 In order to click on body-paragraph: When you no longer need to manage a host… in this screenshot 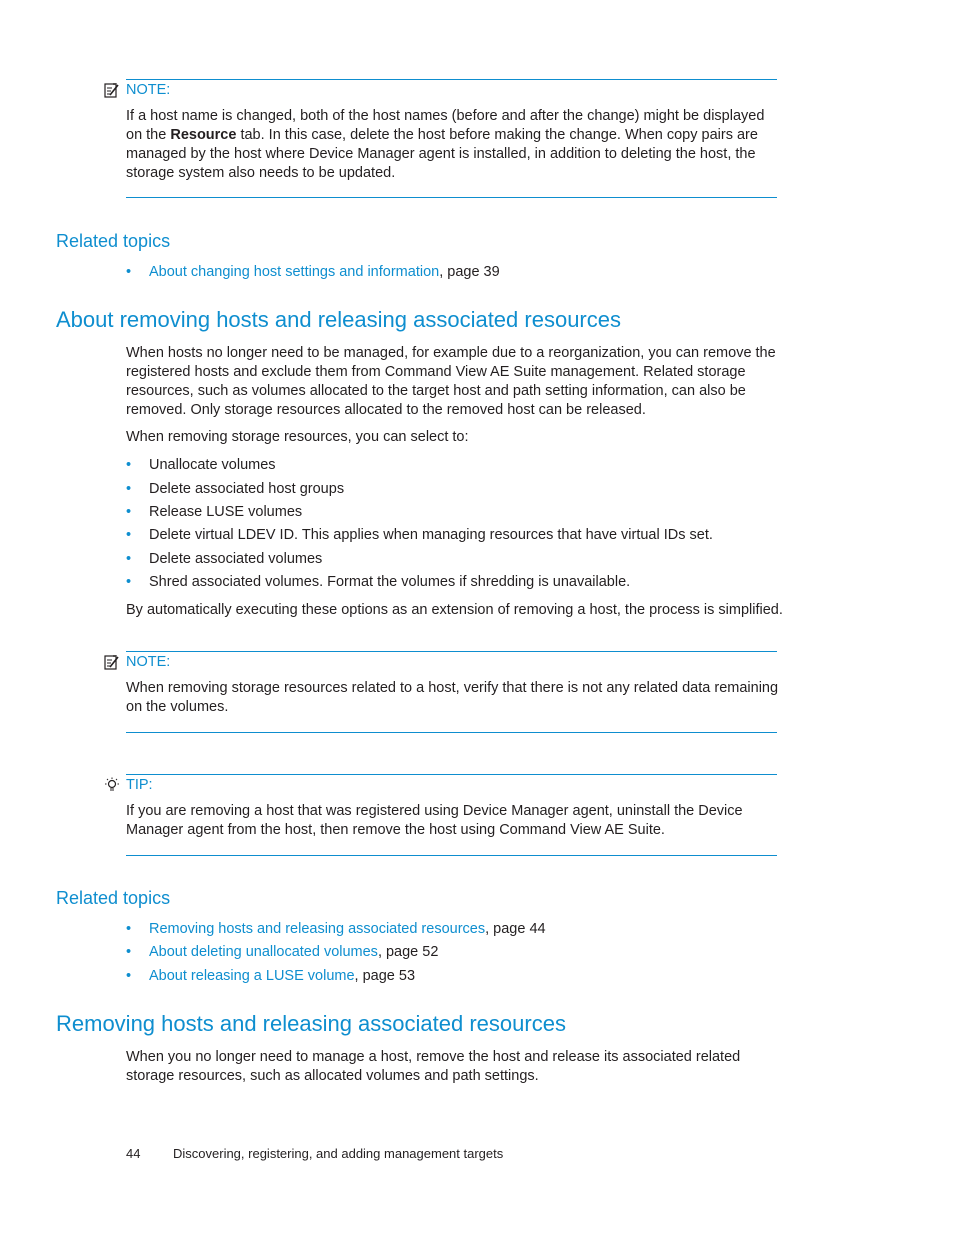, I will do `click(433, 1066)`.